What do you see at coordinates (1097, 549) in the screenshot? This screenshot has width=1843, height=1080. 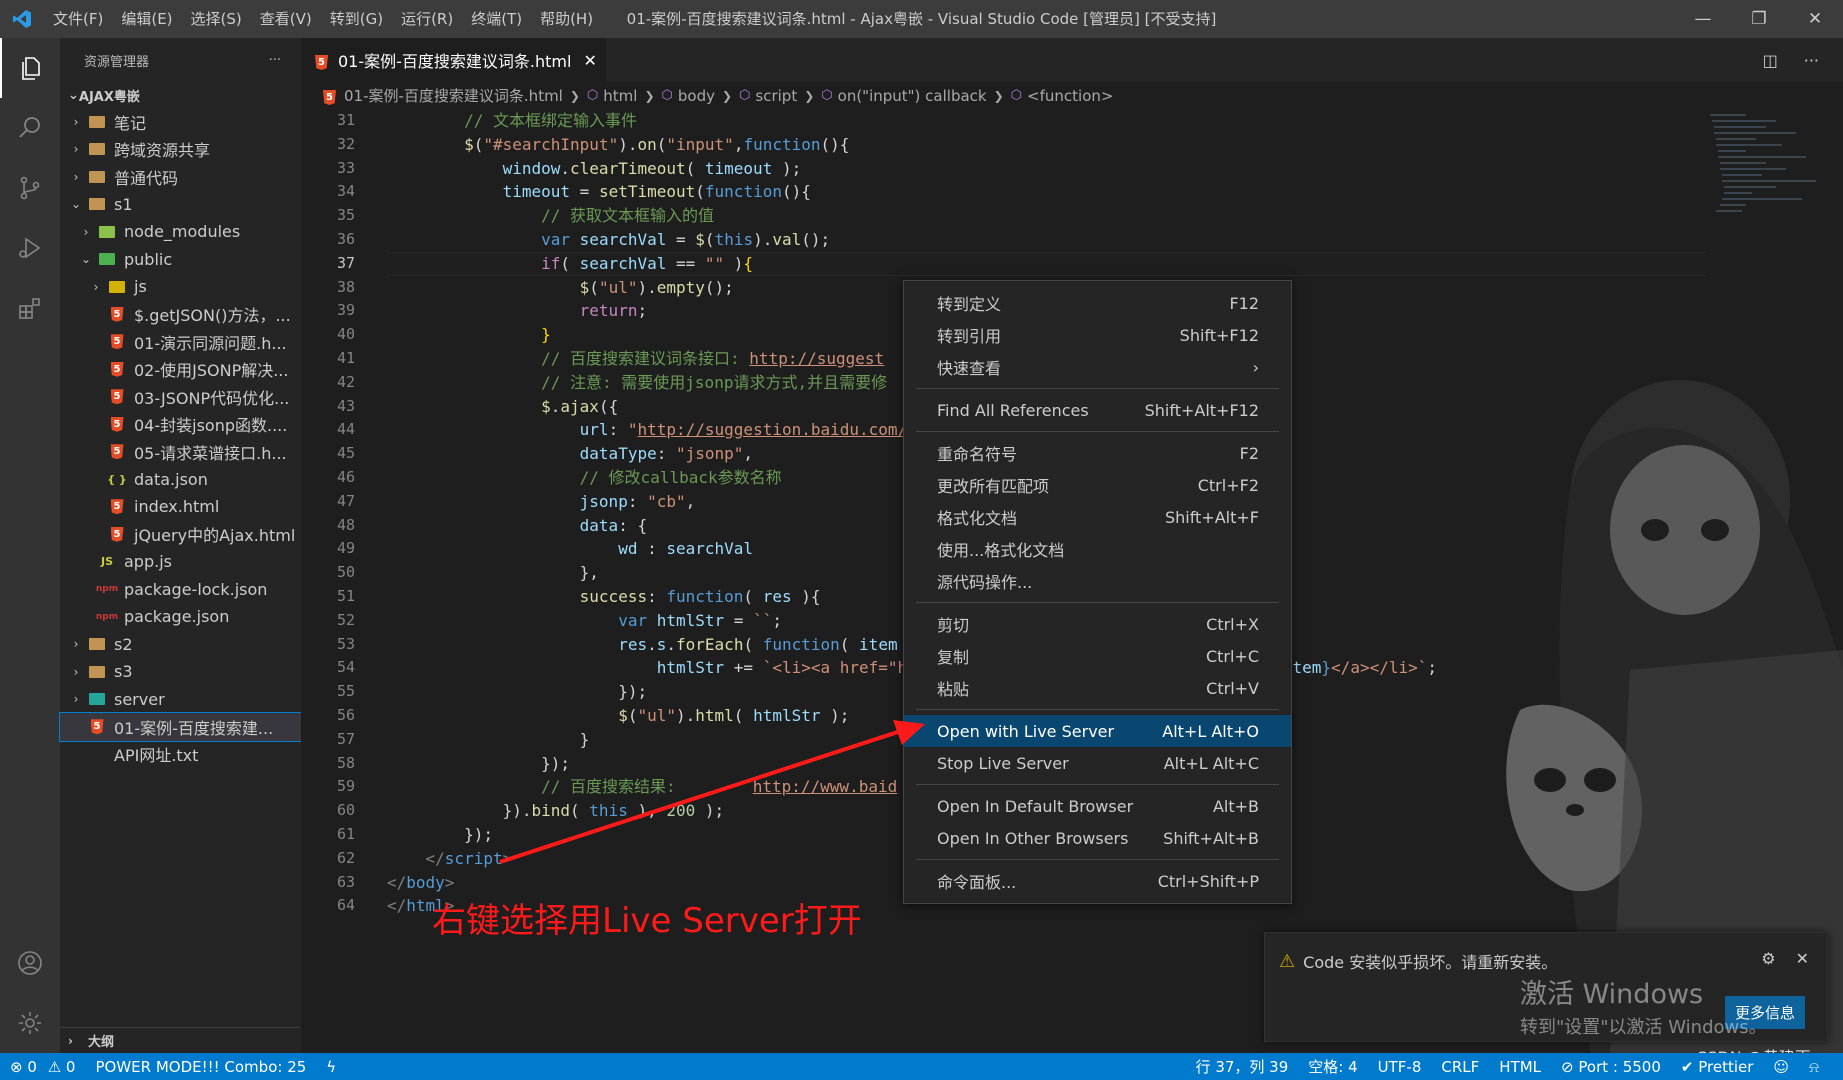 I see `context-menu-item: 使用...格式化文档` at bounding box center [1097, 549].